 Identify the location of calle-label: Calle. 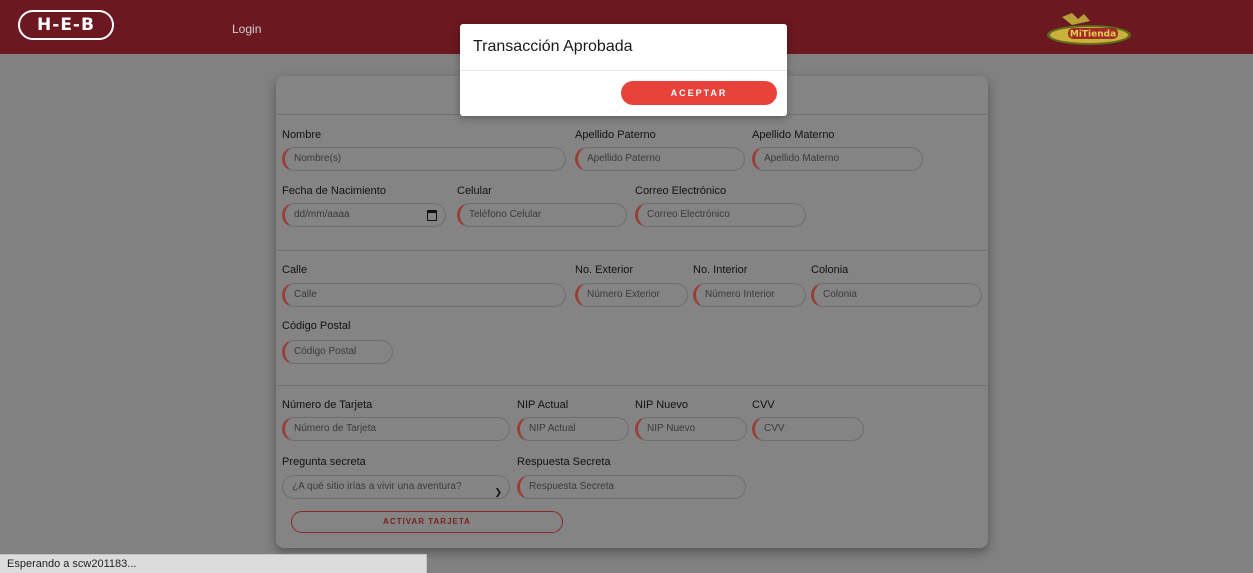
(295, 270).